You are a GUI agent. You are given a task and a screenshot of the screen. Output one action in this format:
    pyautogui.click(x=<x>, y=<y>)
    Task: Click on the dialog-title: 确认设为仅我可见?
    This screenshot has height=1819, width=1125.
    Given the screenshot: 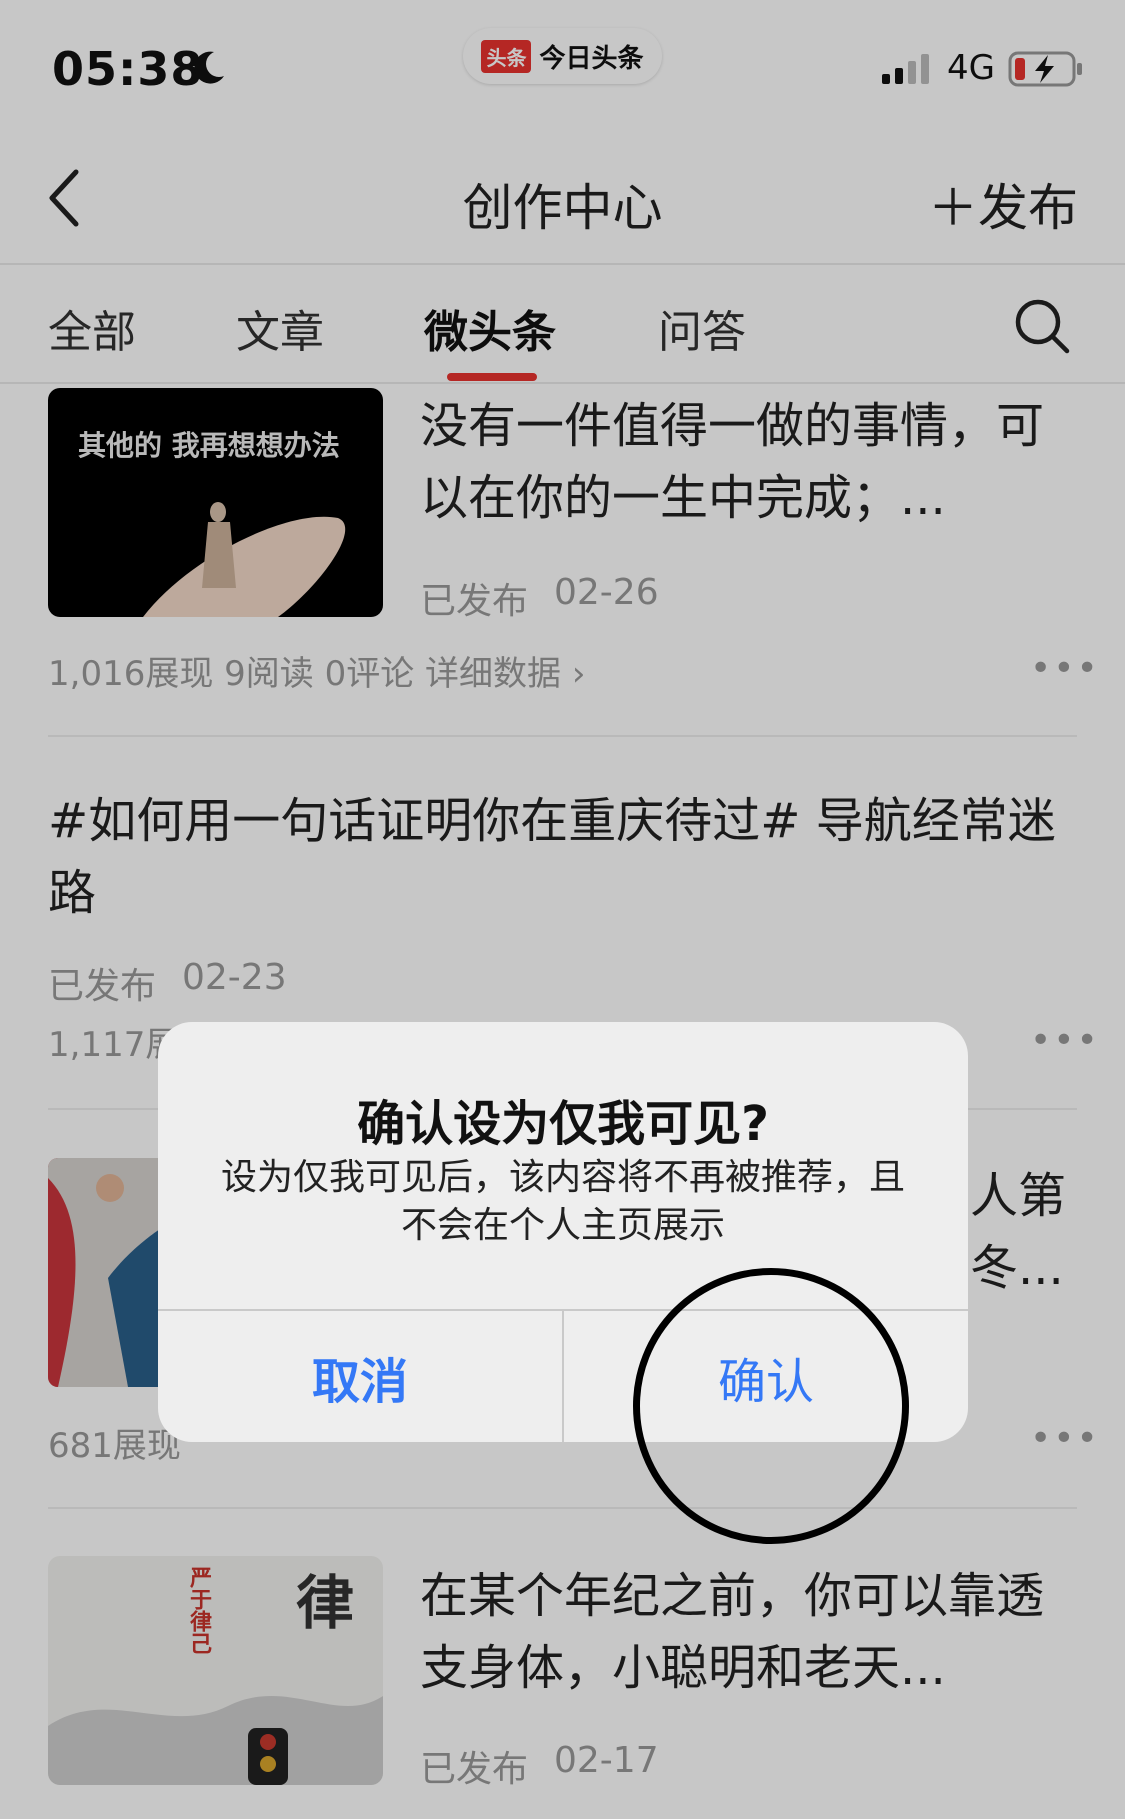 What is the action you would take?
    pyautogui.click(x=563, y=1124)
    